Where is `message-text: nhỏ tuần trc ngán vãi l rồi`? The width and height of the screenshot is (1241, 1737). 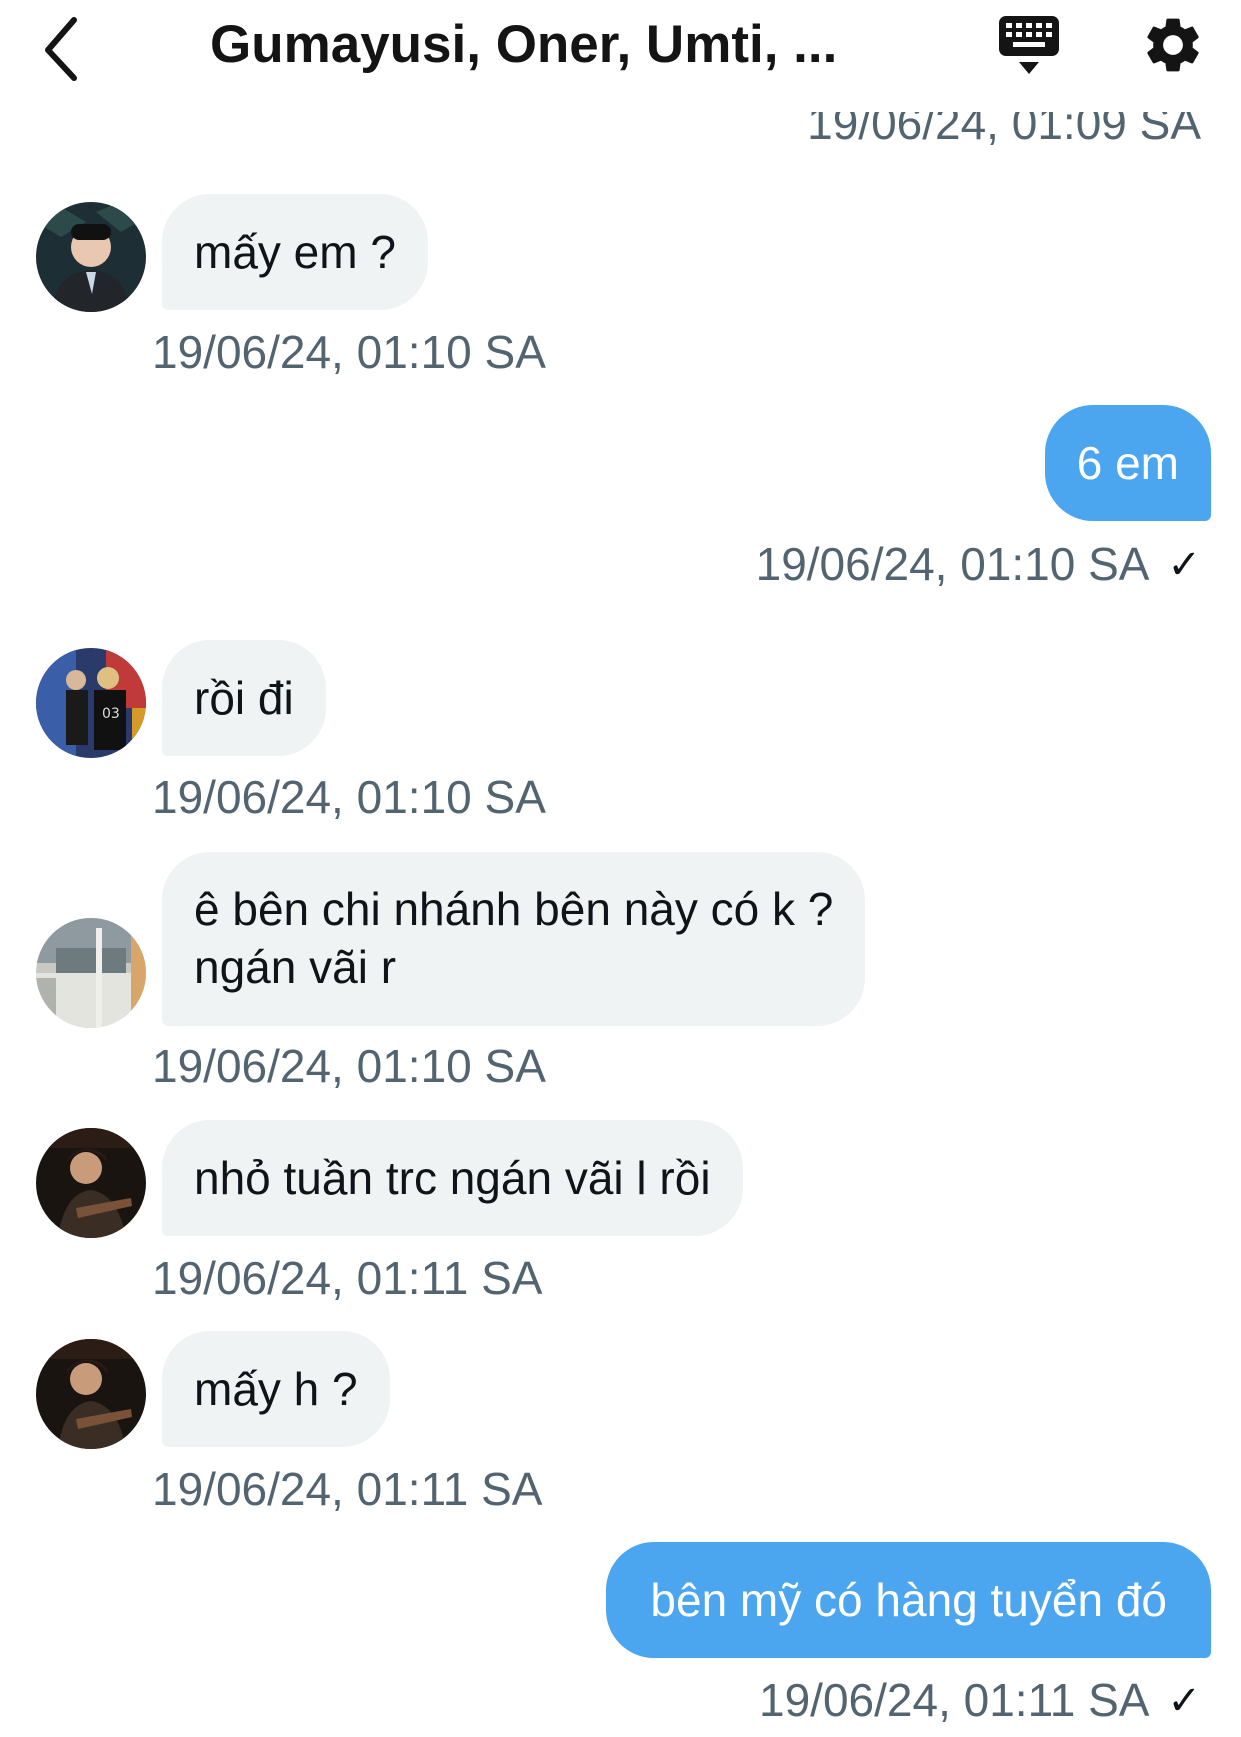
message-text: nhỏ tuần trc ngán vãi l rồi is located at coordinates (452, 1178).